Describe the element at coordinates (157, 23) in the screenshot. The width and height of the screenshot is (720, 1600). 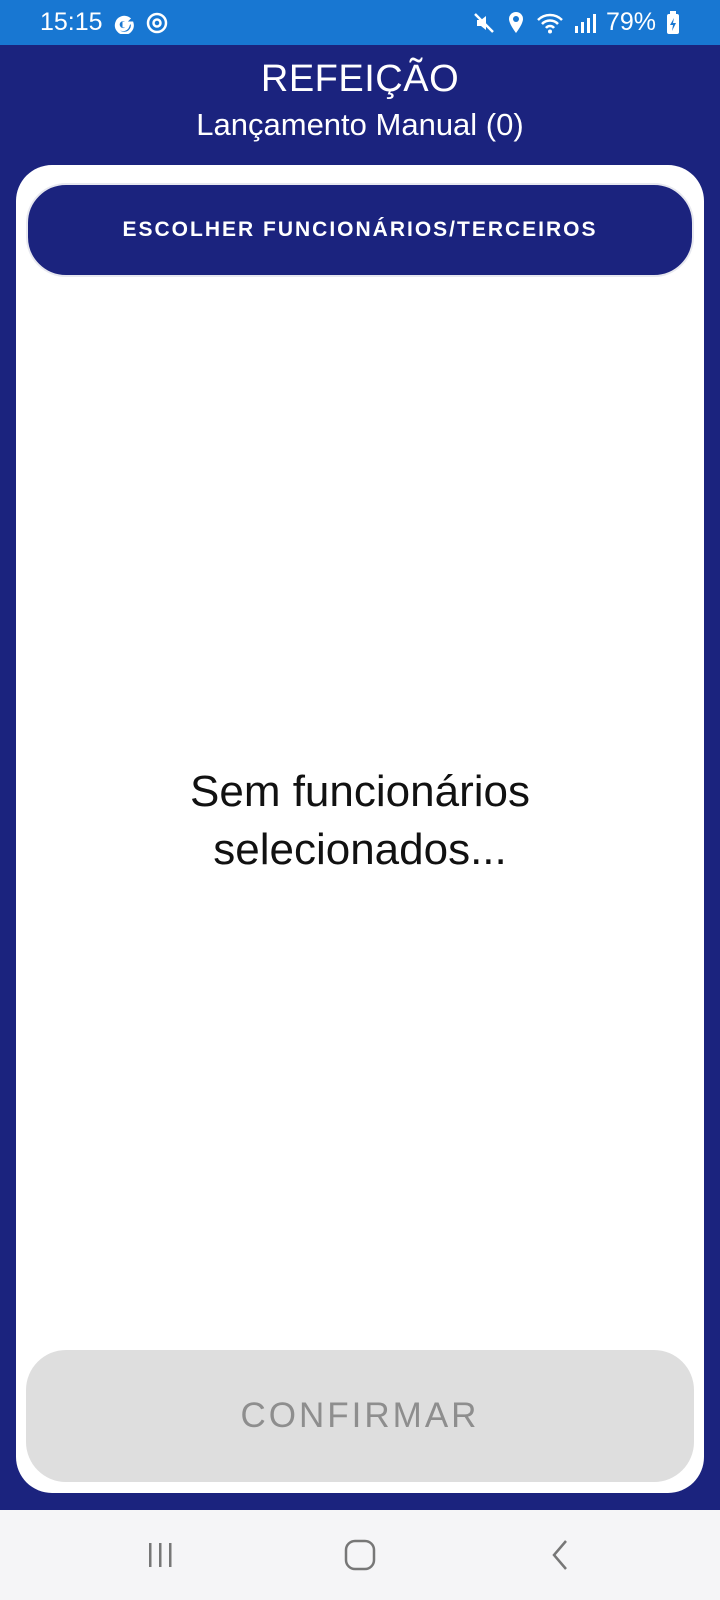
I see `sync-icon` at that location.